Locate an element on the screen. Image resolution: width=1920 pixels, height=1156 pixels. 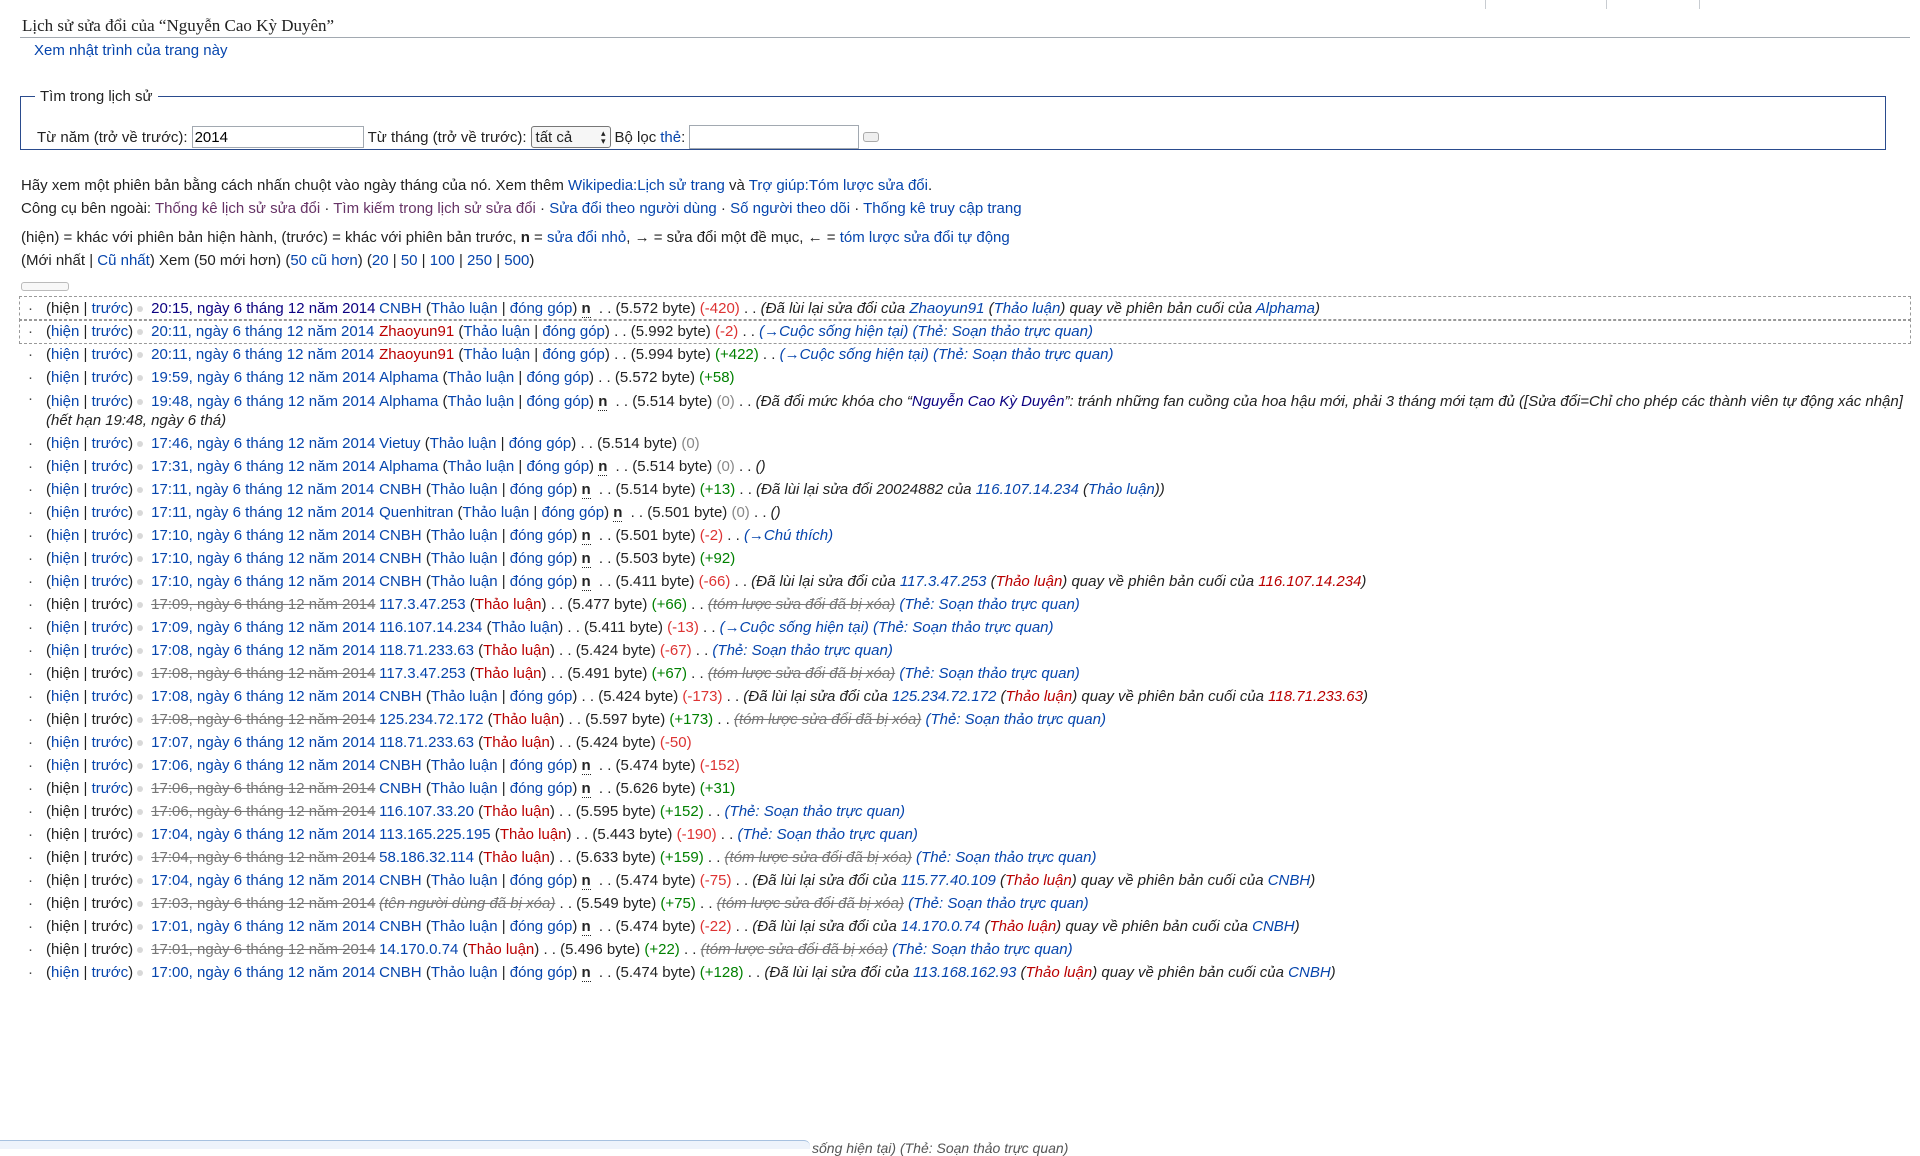
revision-user-link: Vietuy is located at coordinates (399, 443).